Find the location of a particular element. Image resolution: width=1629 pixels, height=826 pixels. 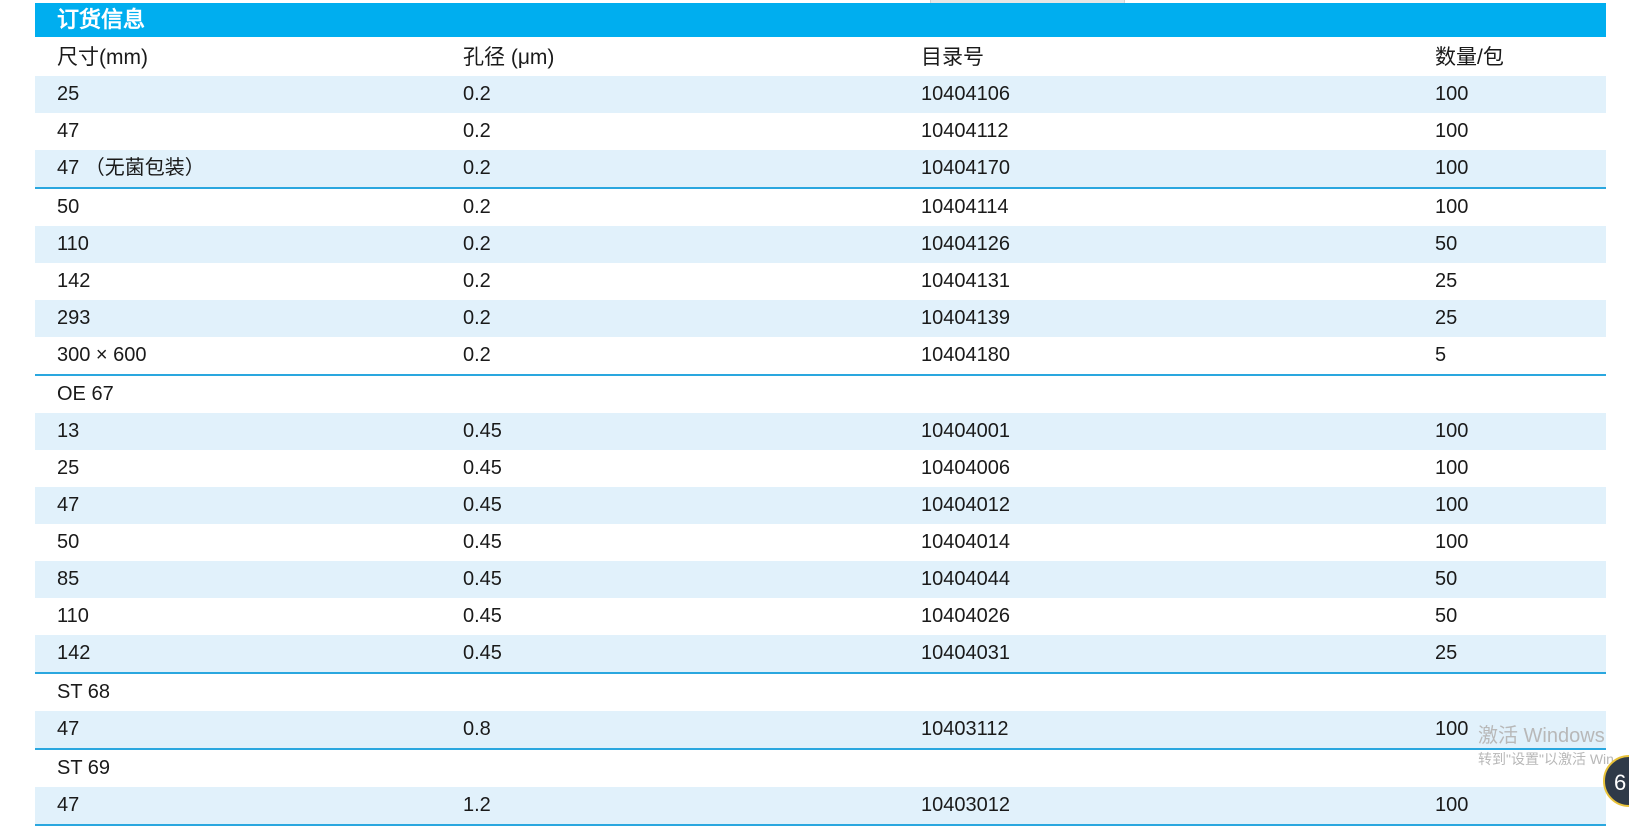

table-row: 47 0.8 10403112 100 is located at coordinates (820, 730).